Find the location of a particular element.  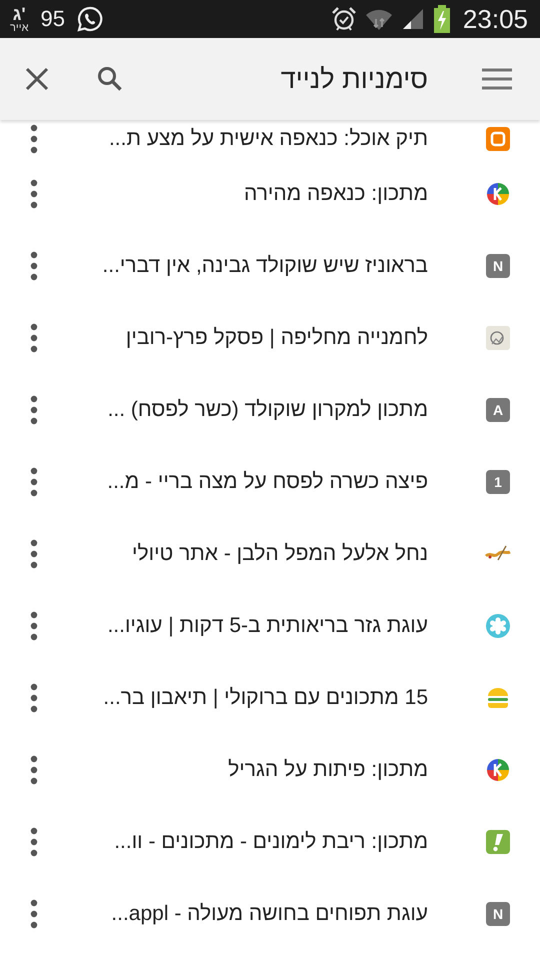

menu-button is located at coordinates (497, 79).